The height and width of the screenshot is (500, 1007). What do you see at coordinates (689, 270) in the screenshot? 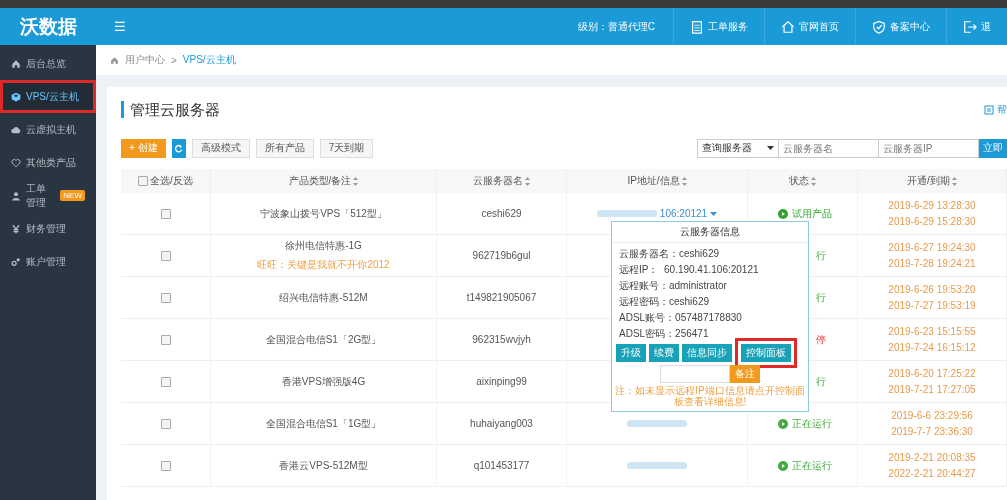
I see `info-line: 远程IP： 60.190.41.106:20121` at bounding box center [689, 270].